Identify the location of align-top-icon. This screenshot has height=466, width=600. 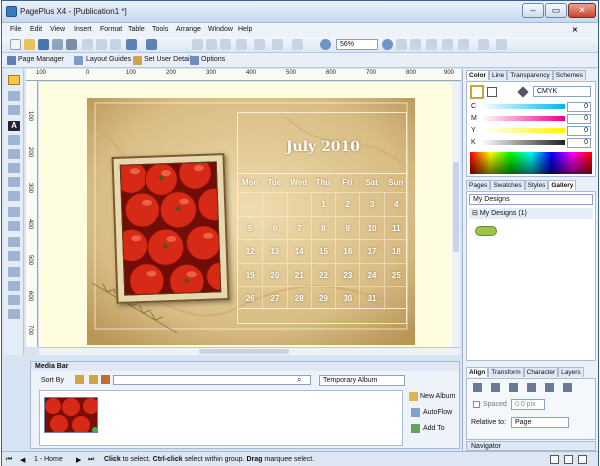
(531, 387).